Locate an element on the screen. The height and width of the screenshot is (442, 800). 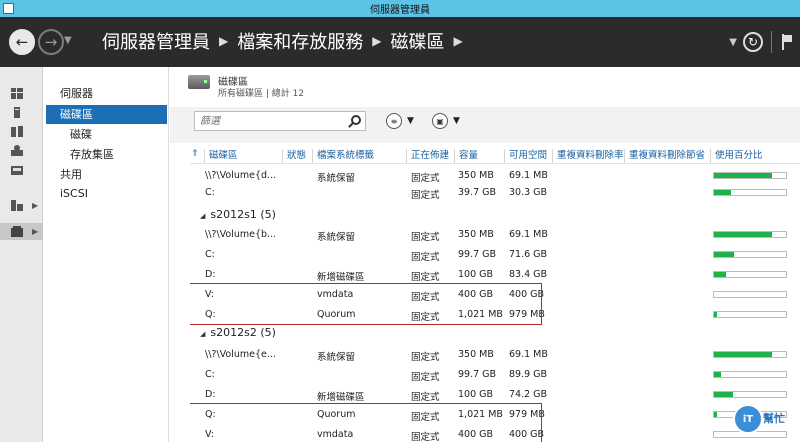
group-label: ◢ s2012s2 (5) is located at coordinates (238, 332).